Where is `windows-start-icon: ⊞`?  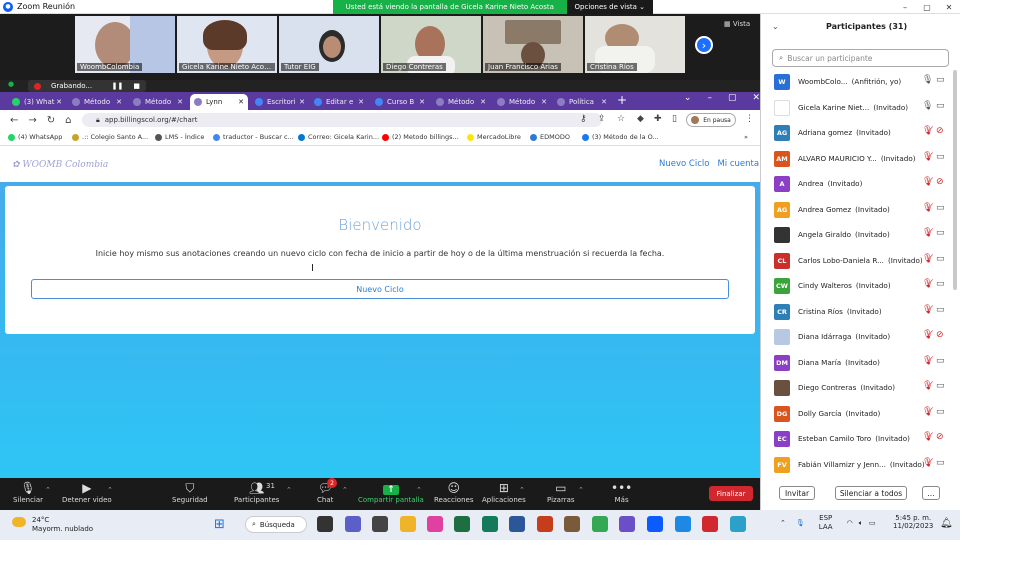 windows-start-icon: ⊞ is located at coordinates (219, 524).